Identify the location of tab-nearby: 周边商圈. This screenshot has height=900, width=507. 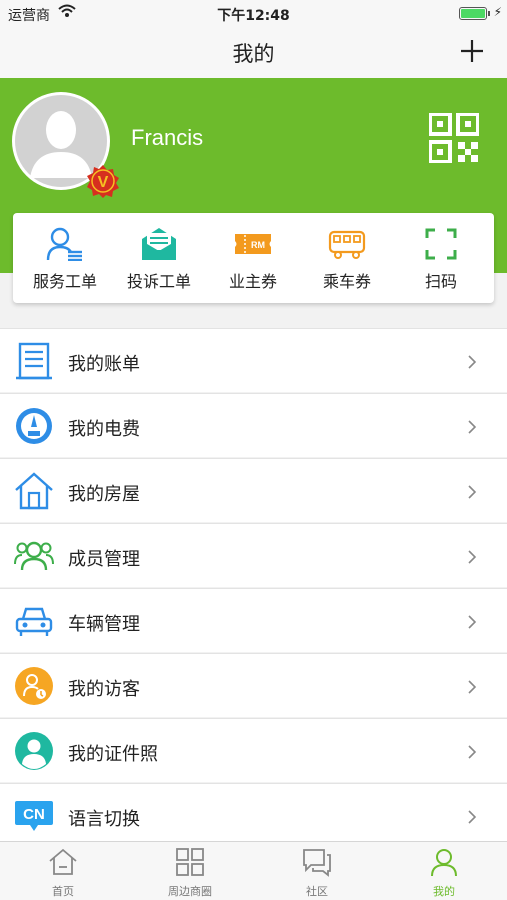
(190, 871).